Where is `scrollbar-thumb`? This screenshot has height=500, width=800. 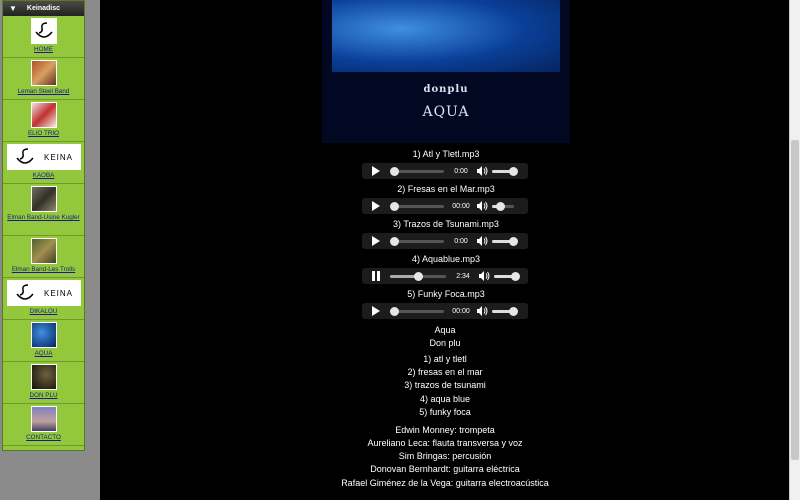 scrollbar-thumb is located at coordinates (795, 300).